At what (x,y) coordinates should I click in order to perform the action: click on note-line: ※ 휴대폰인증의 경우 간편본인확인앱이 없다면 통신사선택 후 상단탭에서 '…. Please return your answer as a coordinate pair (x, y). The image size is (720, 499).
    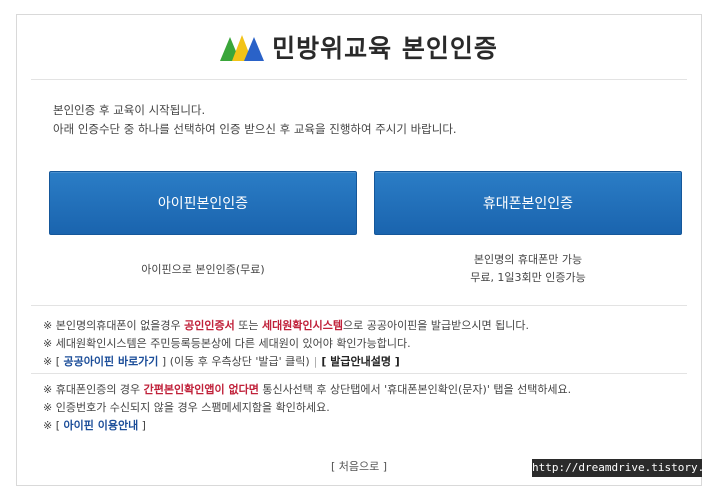
    Looking at the image, I should click on (307, 390).